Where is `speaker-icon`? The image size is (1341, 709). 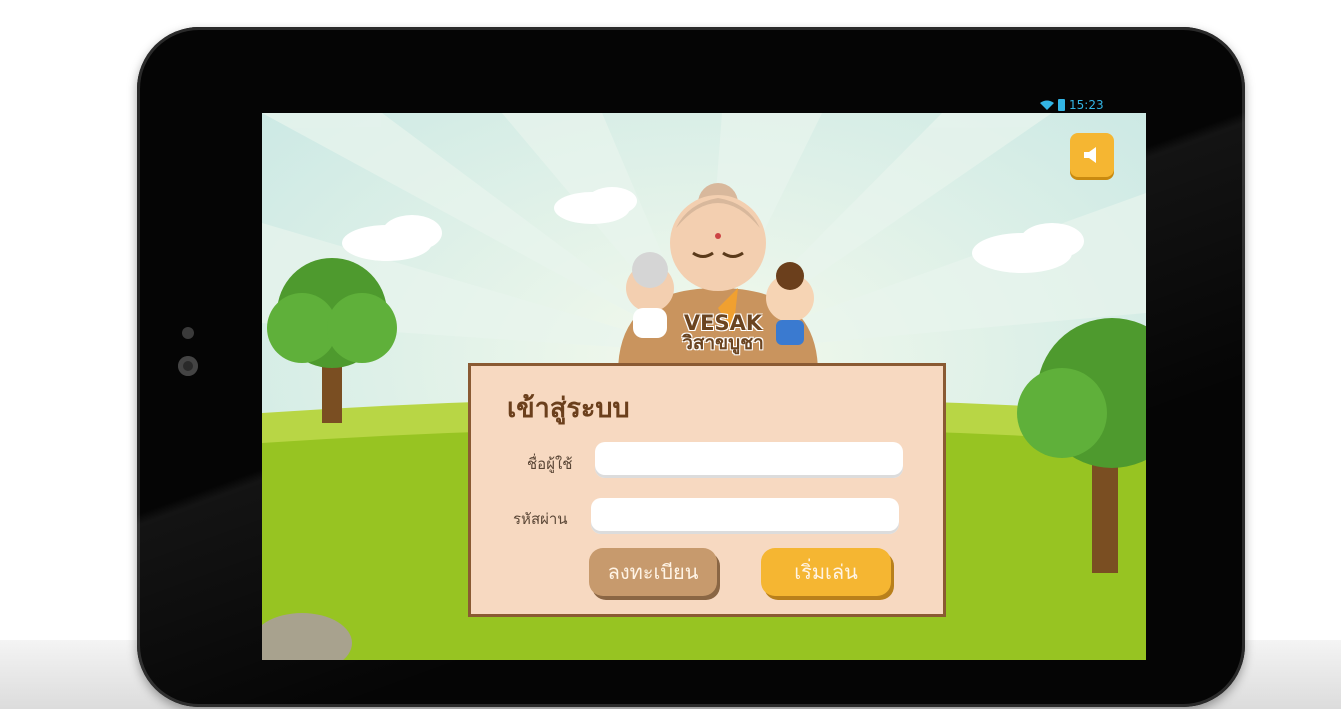 speaker-icon is located at coordinates (1090, 155).